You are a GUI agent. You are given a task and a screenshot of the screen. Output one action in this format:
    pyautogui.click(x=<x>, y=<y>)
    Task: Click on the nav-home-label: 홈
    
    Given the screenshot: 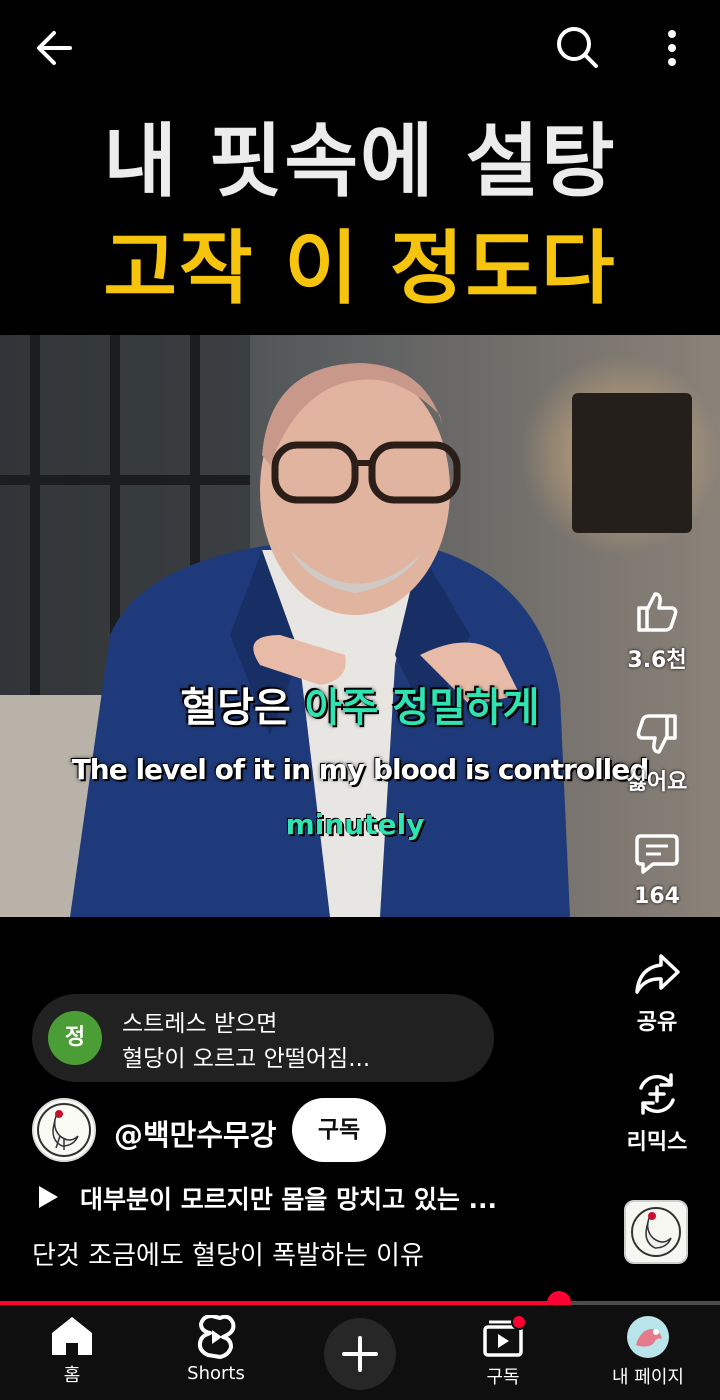 What is the action you would take?
    pyautogui.click(x=72, y=1375)
    